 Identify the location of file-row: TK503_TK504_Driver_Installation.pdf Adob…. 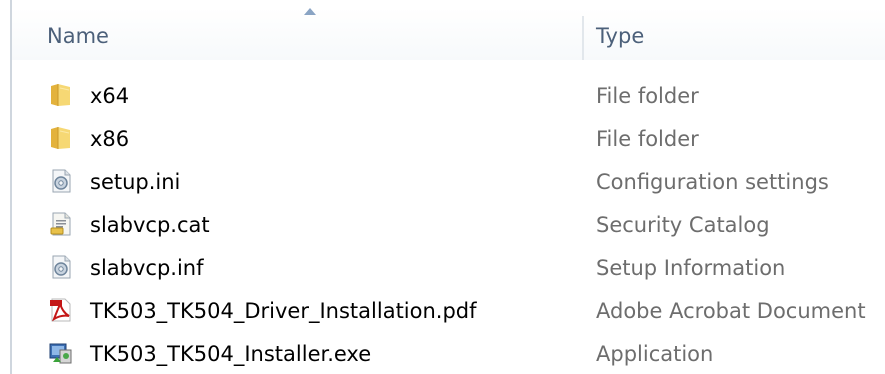
(448, 312).